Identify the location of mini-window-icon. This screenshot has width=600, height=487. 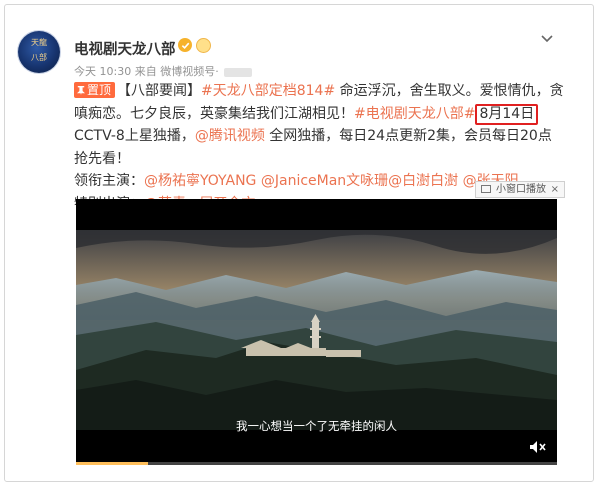
(486, 189).